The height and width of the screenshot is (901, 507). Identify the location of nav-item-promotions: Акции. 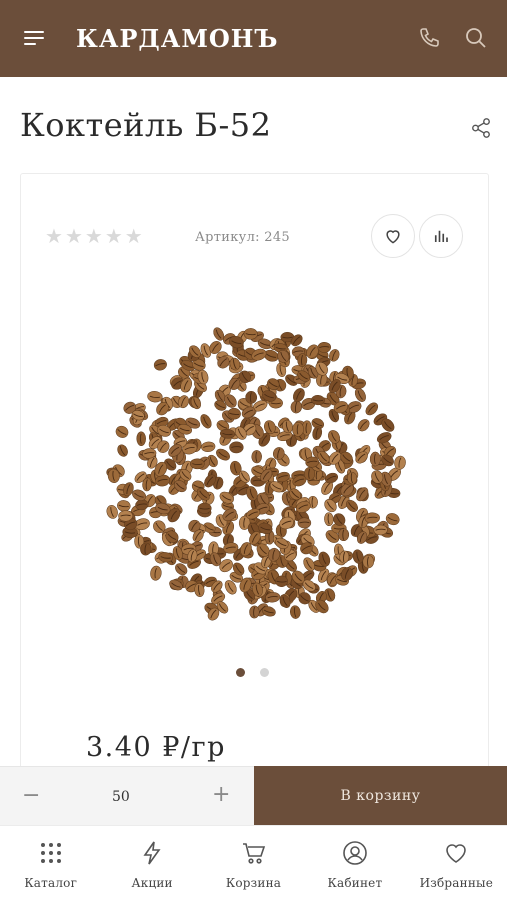
(151, 863).